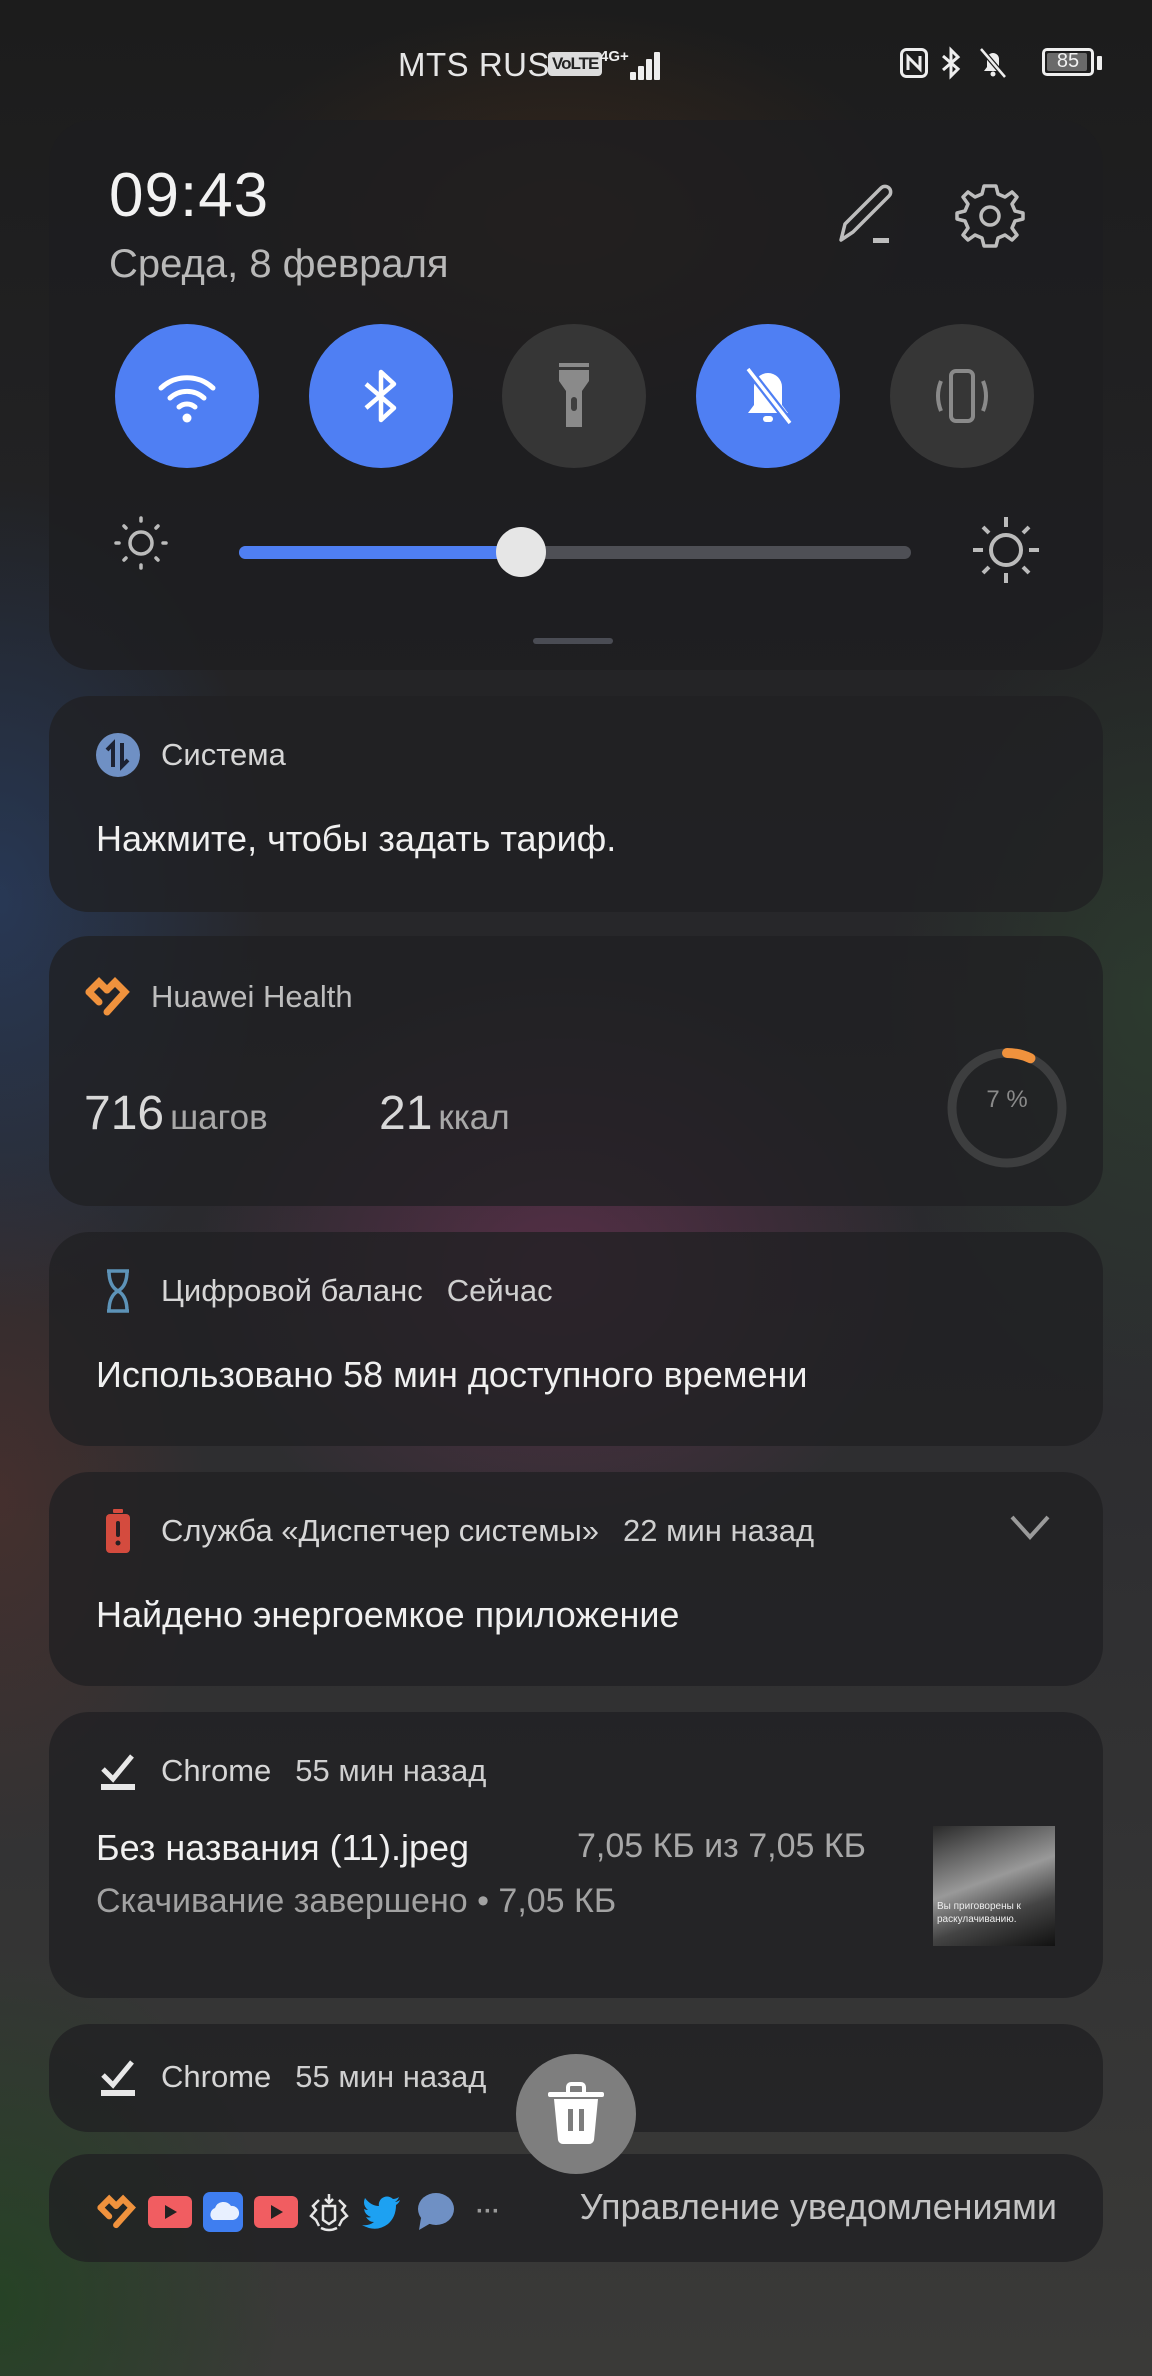  Describe the element at coordinates (302, 2212) in the screenshot. I see `app-icon-row: ···` at that location.